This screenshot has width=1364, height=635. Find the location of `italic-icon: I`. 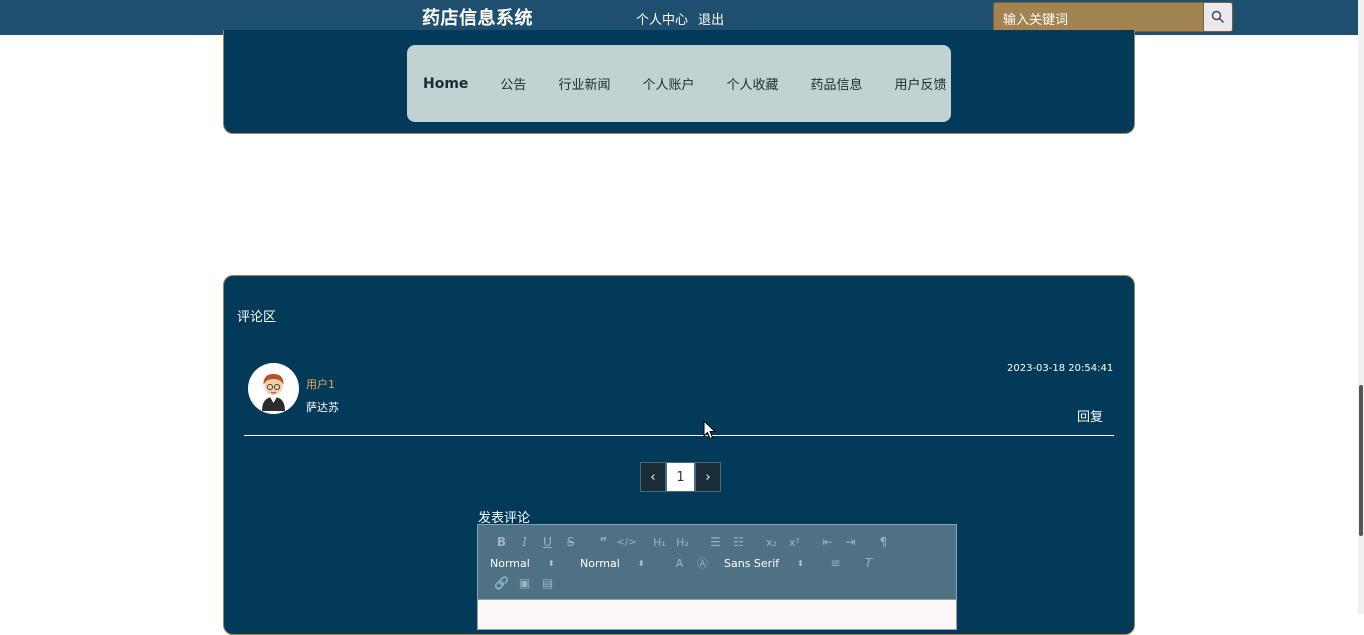

italic-icon: I is located at coordinates (524, 542).